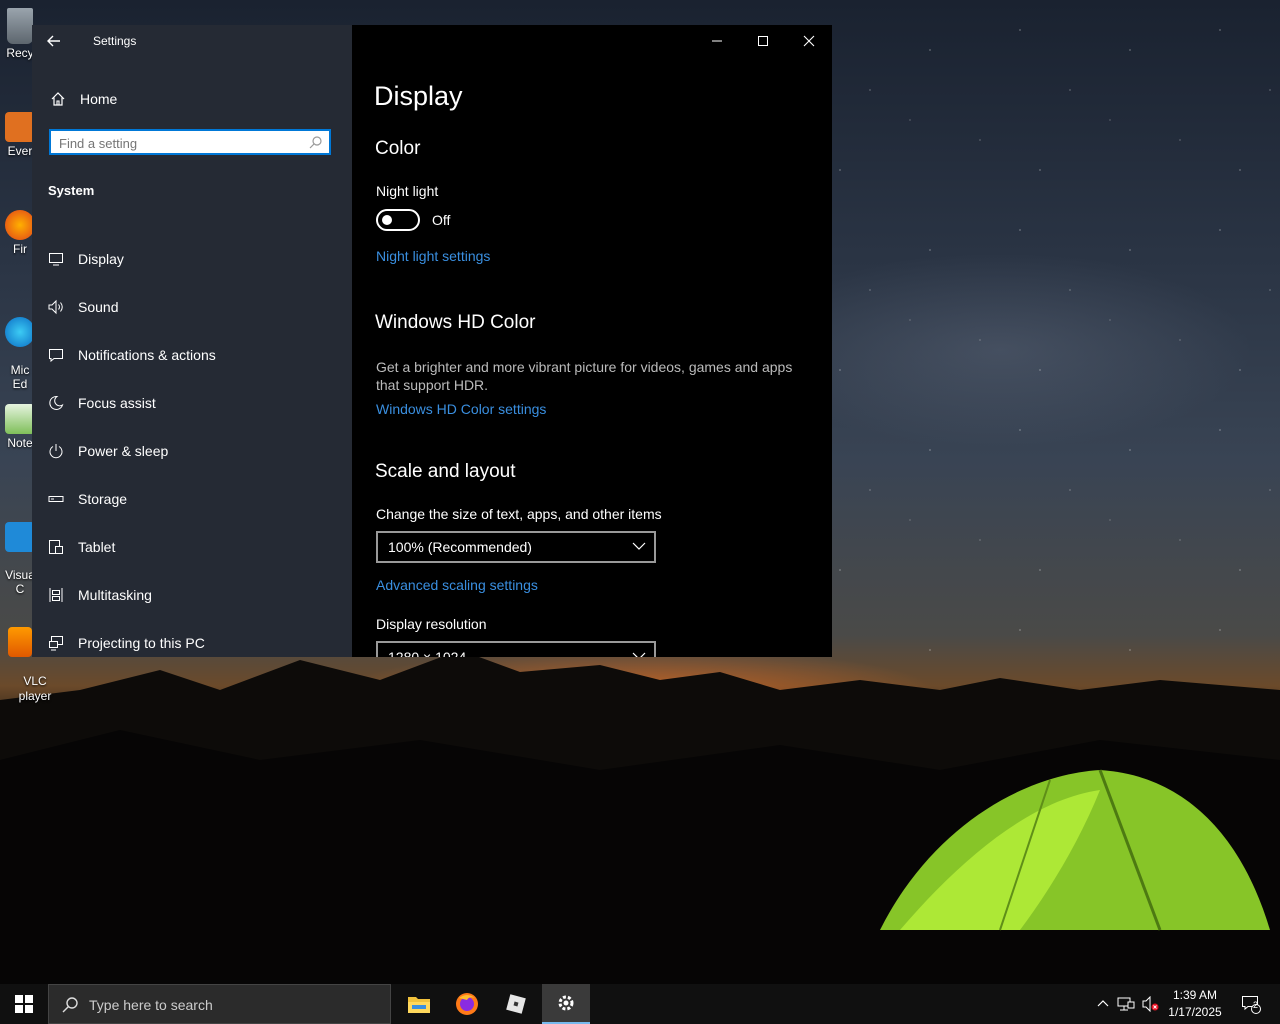 The height and width of the screenshot is (1024, 1280). What do you see at coordinates (461, 409) in the screenshot?
I see `hd-color-settings-link: Windows HD Color settings` at bounding box center [461, 409].